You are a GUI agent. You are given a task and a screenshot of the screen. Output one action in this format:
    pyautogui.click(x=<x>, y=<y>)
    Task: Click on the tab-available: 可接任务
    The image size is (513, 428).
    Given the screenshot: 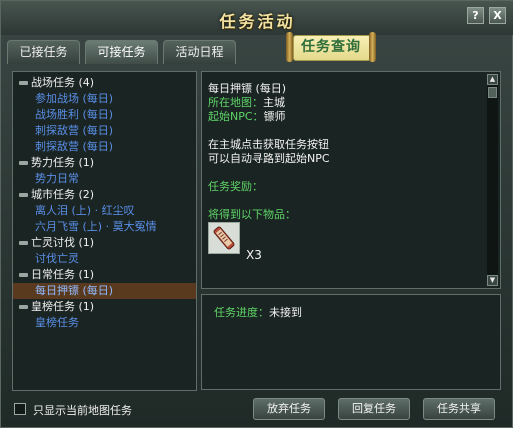 What is the action you would take?
    pyautogui.click(x=121, y=52)
    